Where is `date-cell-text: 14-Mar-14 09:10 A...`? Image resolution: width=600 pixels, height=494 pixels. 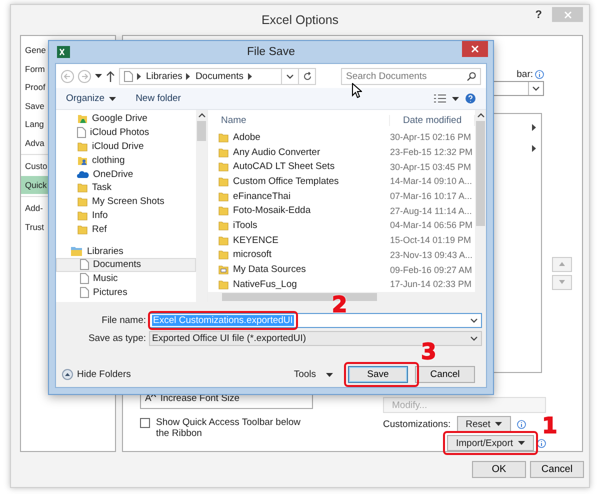 date-cell-text: 14-Mar-14 09:10 A... is located at coordinates (432, 181).